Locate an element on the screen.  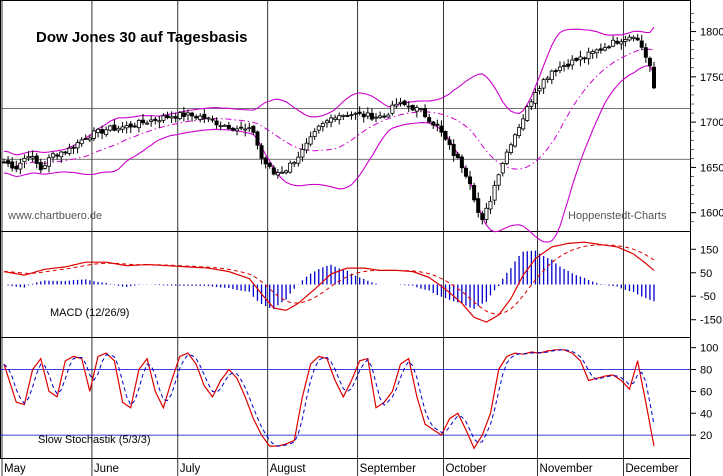
price-tick-label: 17000 is located at coordinates (711, 123).